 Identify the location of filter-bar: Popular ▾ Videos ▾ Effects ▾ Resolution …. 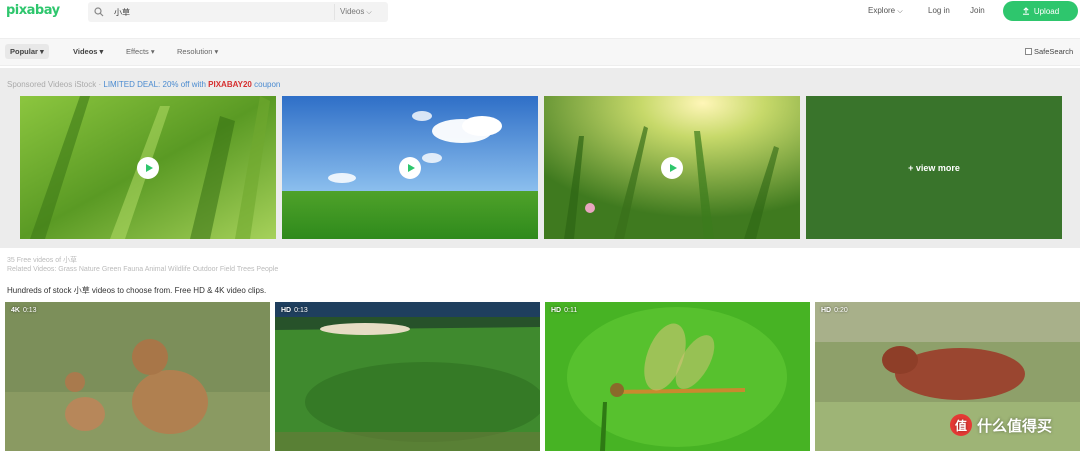
(540, 52).